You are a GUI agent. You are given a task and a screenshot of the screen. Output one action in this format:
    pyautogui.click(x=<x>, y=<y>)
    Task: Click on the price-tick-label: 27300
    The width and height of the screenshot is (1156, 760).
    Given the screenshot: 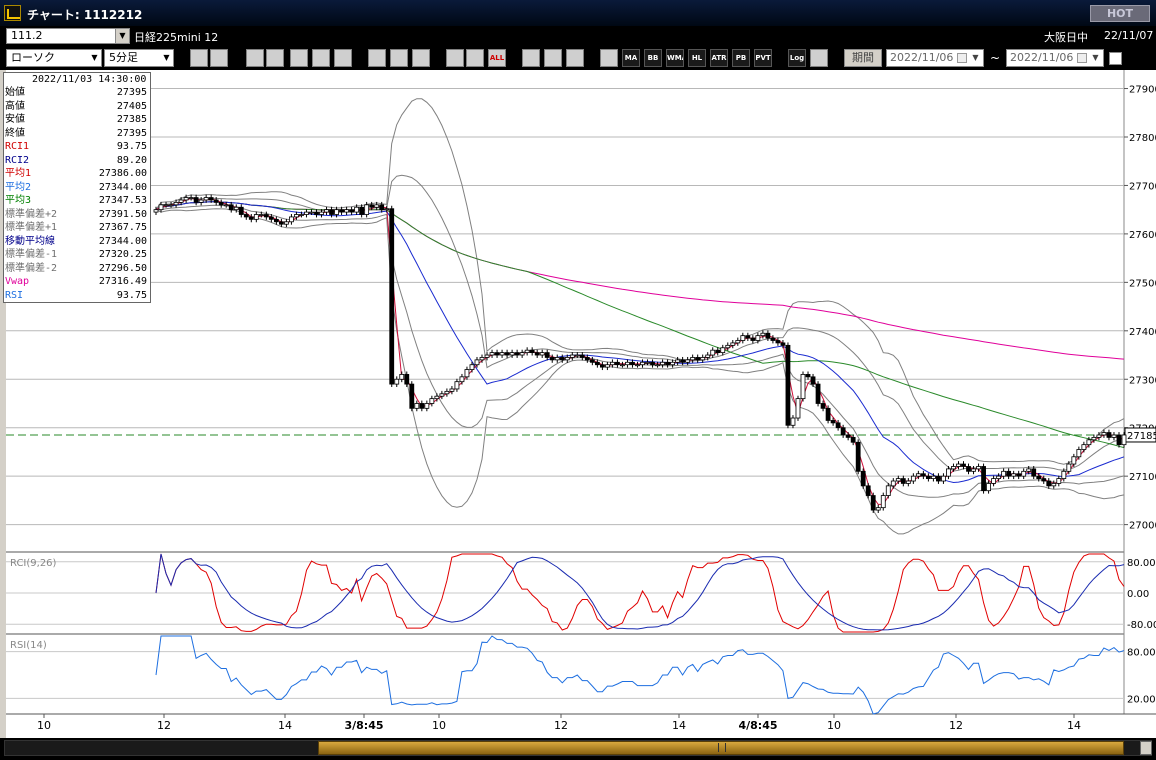 What is the action you would take?
    pyautogui.click(x=1142, y=380)
    